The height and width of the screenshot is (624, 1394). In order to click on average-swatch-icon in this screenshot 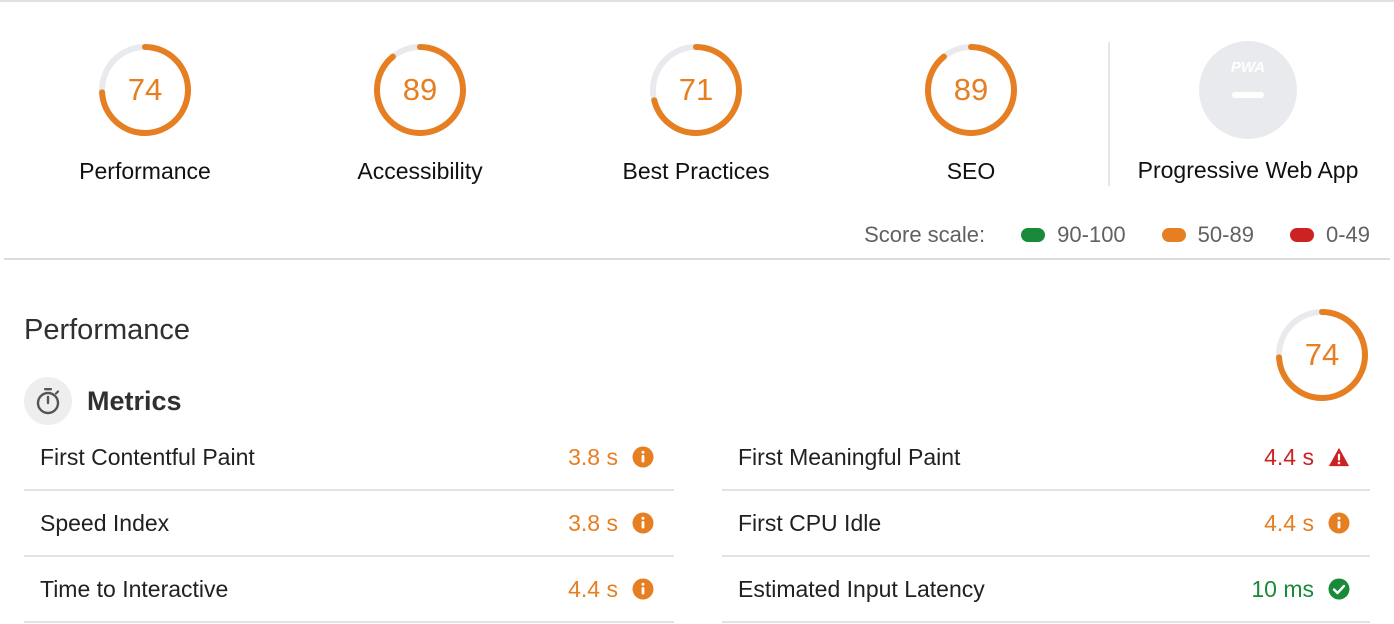, I will do `click(1173, 235)`.